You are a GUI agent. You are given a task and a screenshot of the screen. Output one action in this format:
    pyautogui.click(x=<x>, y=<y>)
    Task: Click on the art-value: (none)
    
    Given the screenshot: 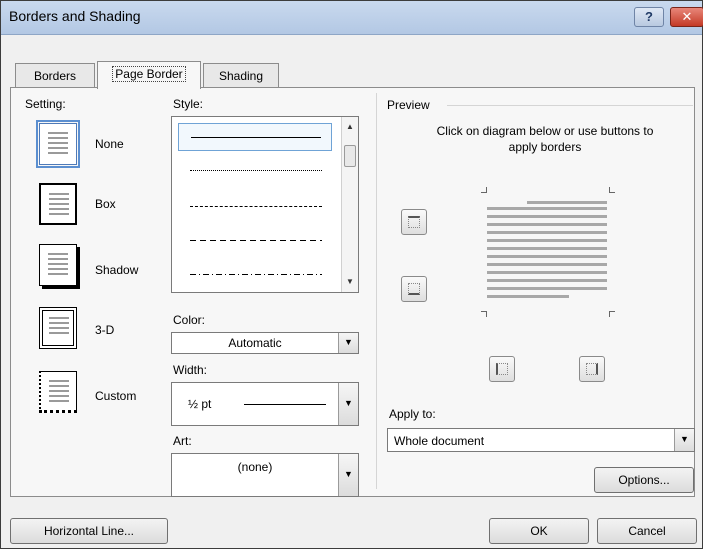 What is the action you would take?
    pyautogui.click(x=255, y=467)
    